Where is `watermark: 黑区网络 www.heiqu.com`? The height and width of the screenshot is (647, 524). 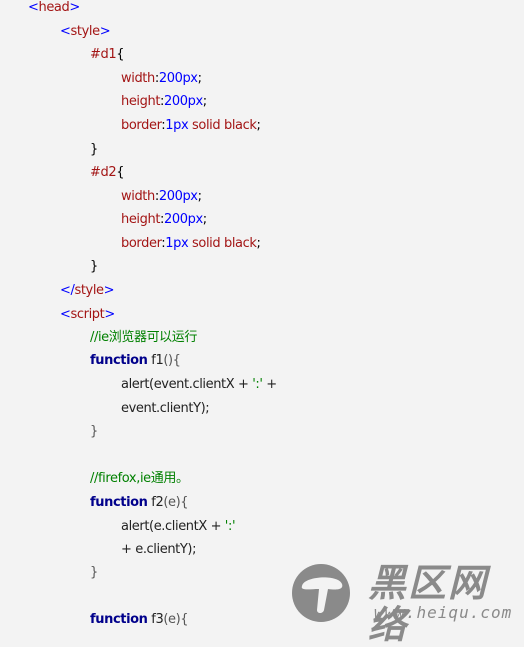 watermark: 黑区网络 www.heiqu.com is located at coordinates (404, 604).